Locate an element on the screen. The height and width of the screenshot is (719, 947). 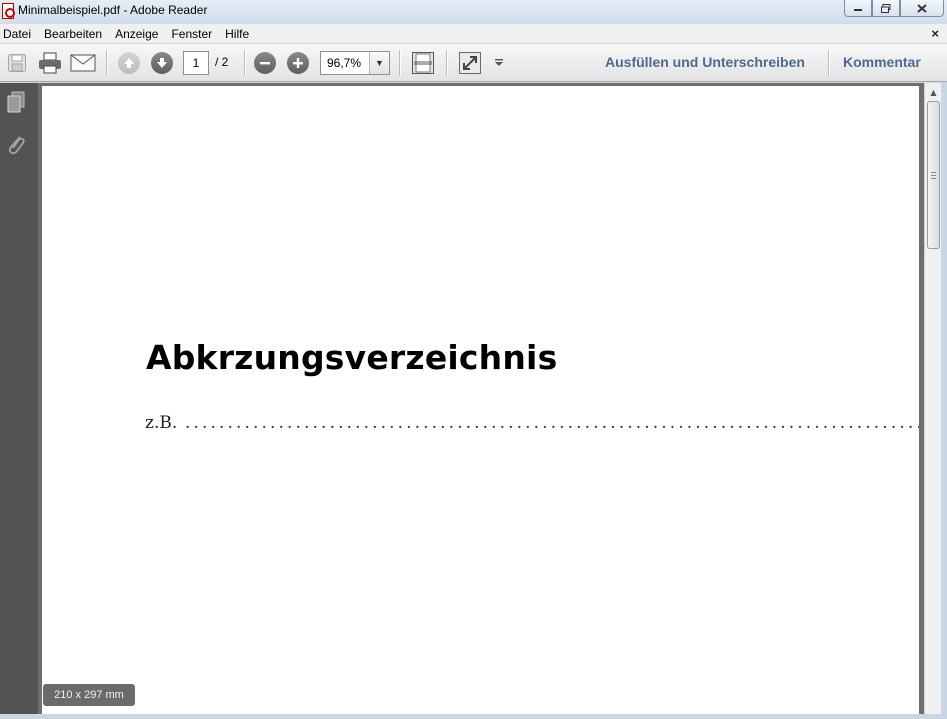
zoom-level-select: 96,7% ▼ is located at coordinates (355, 63).